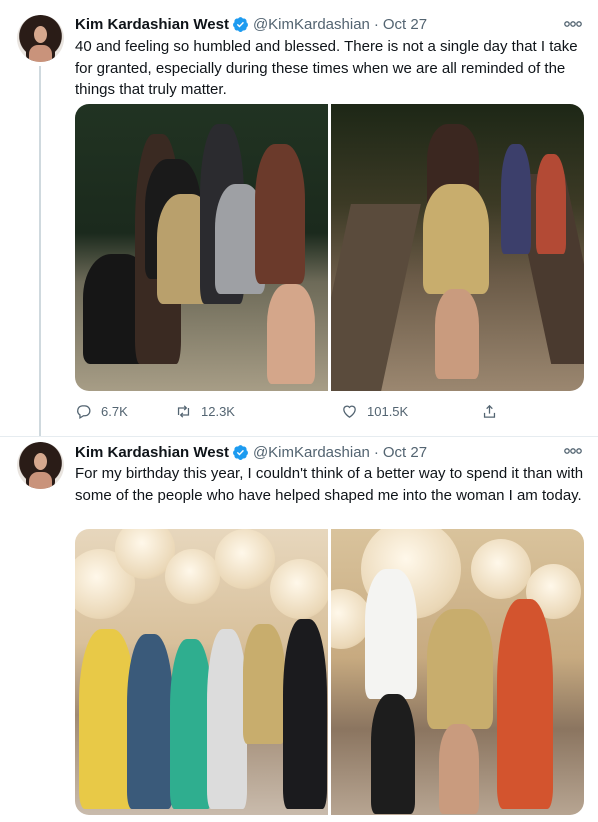  I want to click on retweet-button: 12.3K, so click(205, 411).